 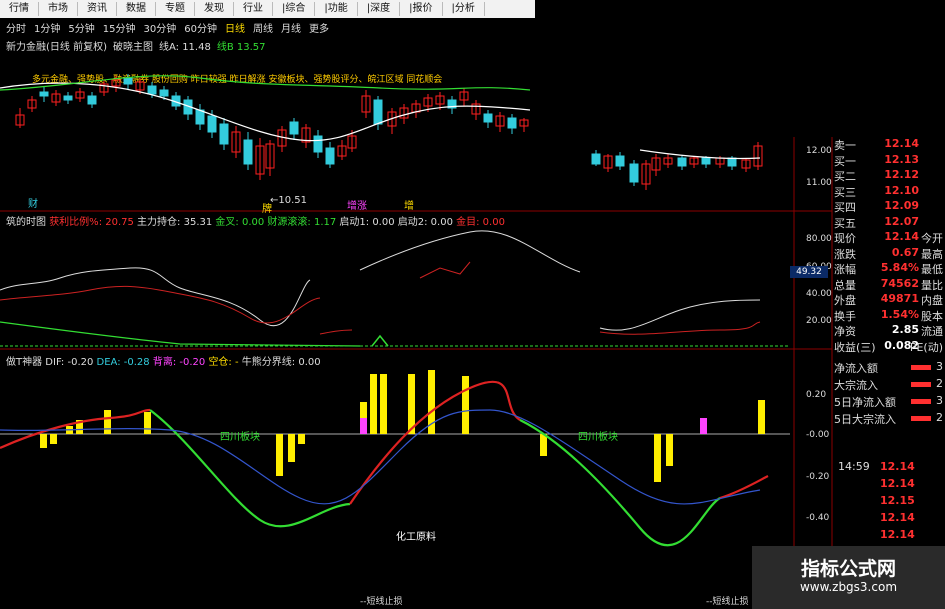 I want to click on tick-price: 12.15, so click(x=897, y=500).